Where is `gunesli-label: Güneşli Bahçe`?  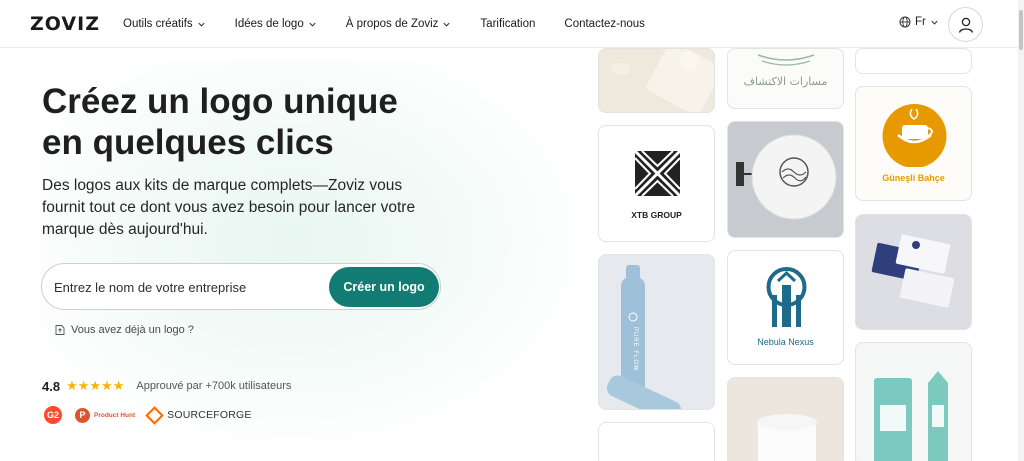
gunesli-label: Güneşli Bahçe is located at coordinates (913, 178).